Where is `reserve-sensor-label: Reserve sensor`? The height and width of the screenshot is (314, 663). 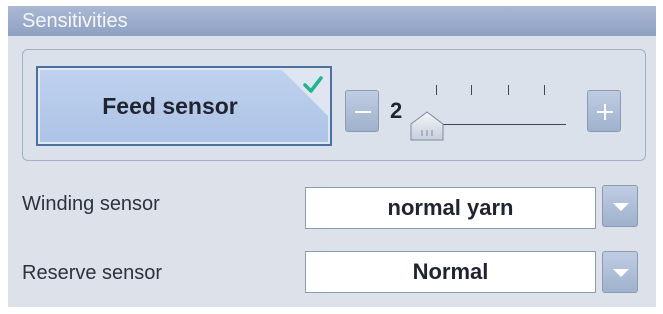
reserve-sensor-label: Reserve sensor is located at coordinates (92, 273).